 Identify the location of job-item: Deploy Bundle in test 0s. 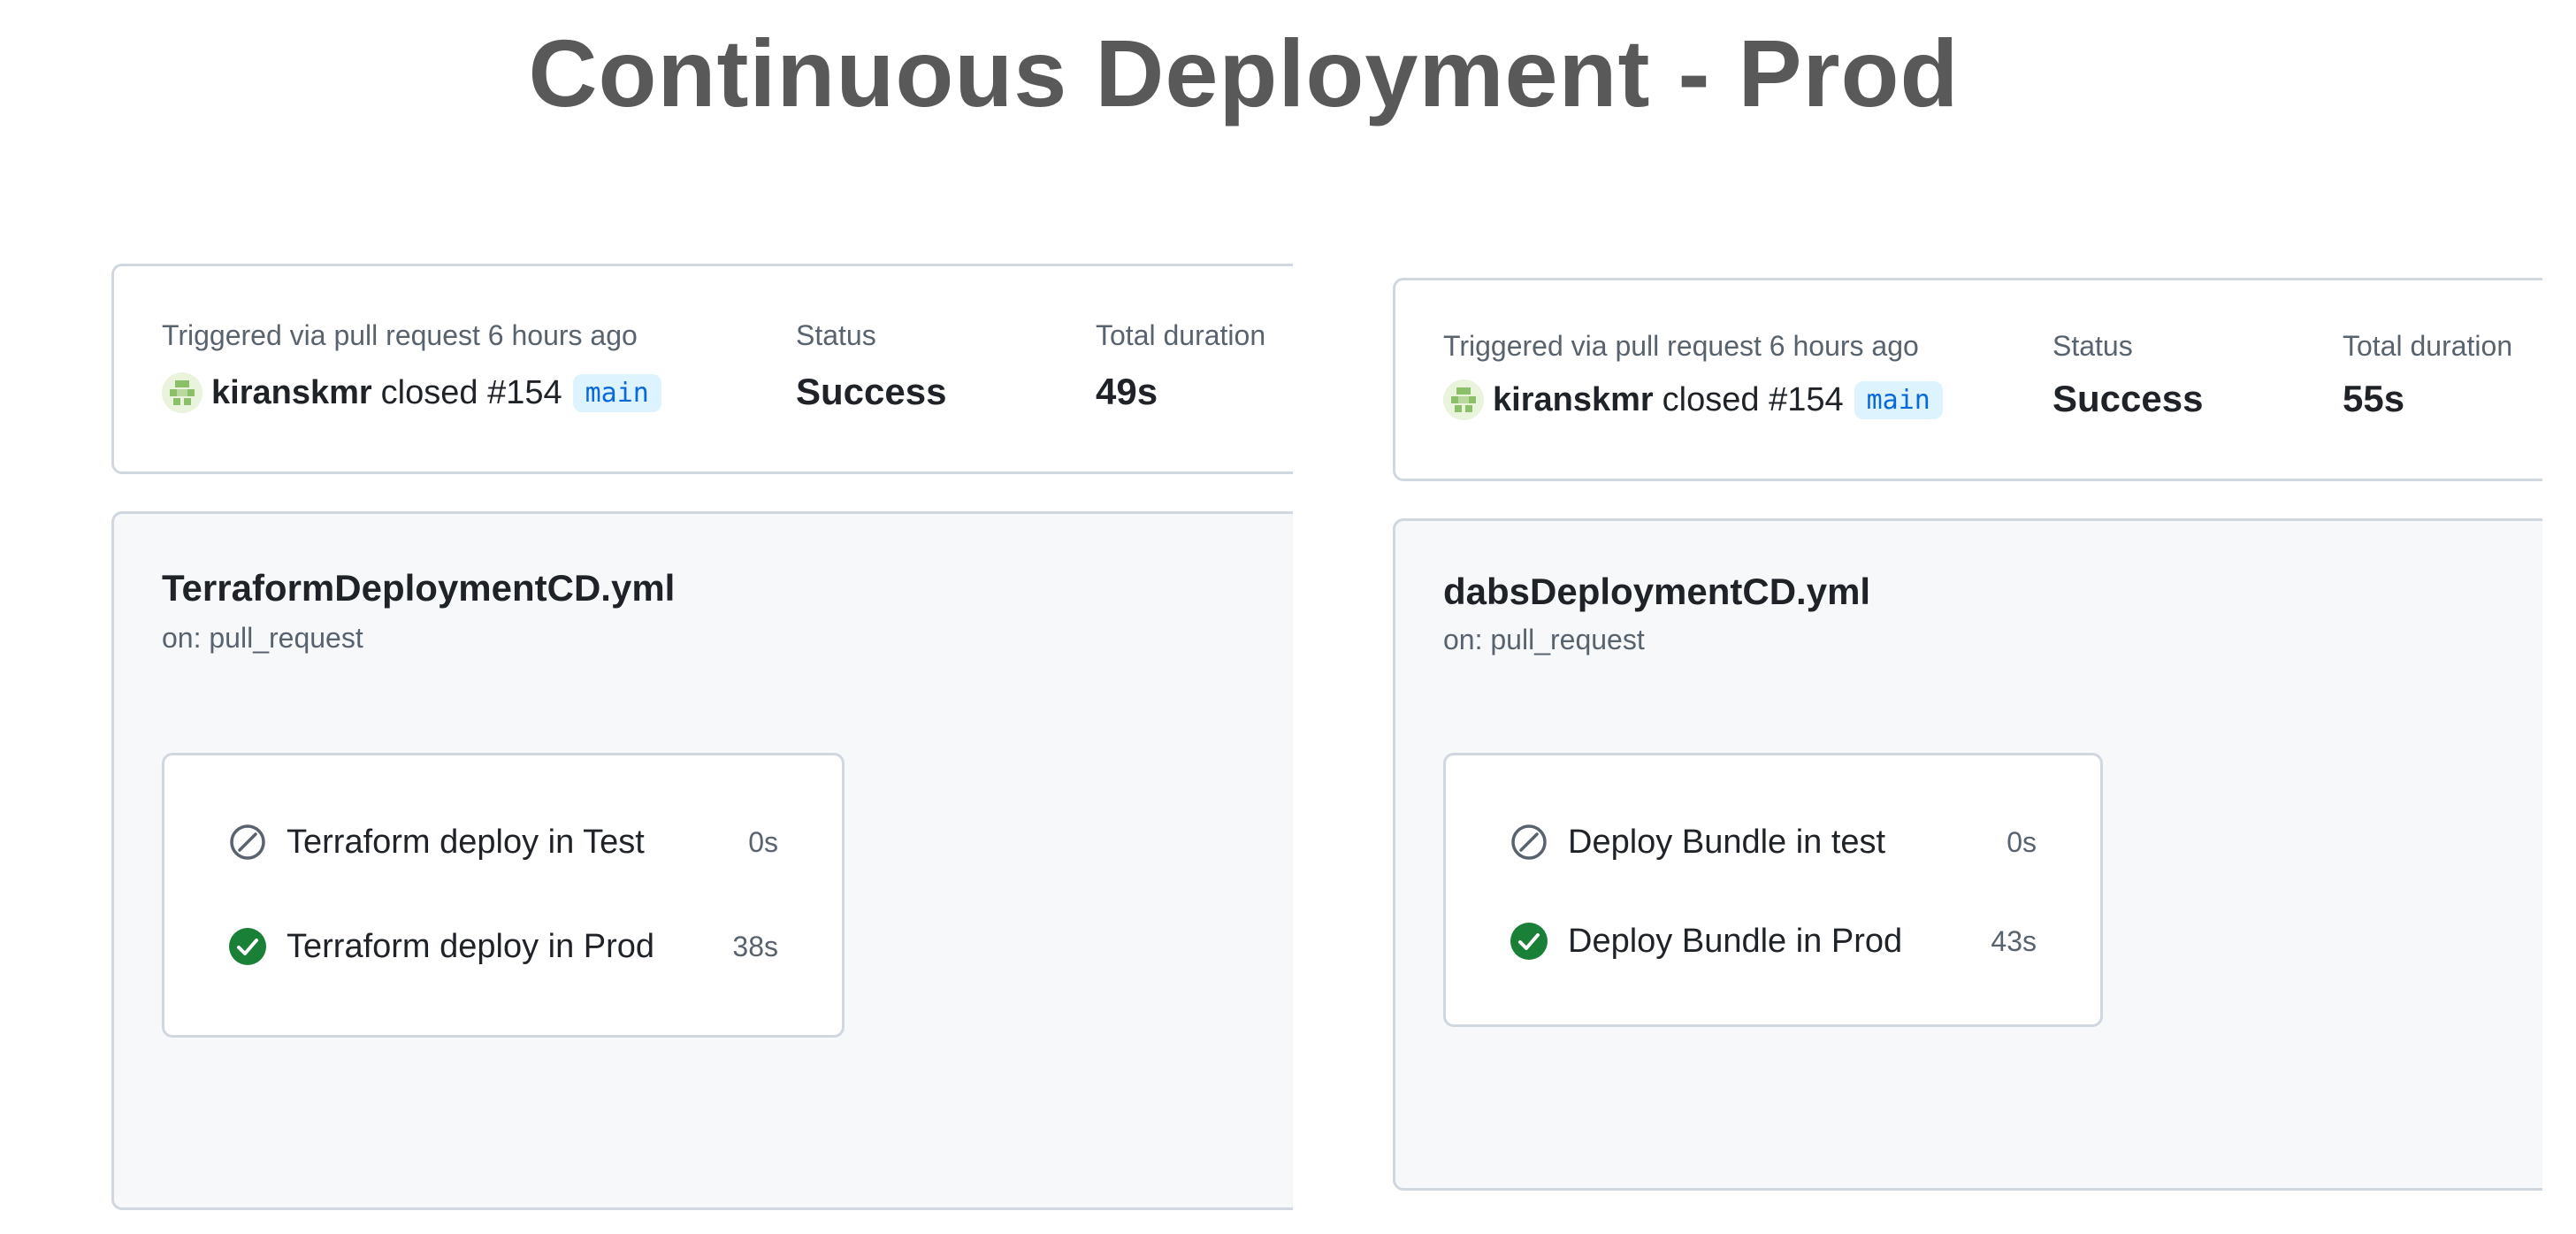
(1774, 842).